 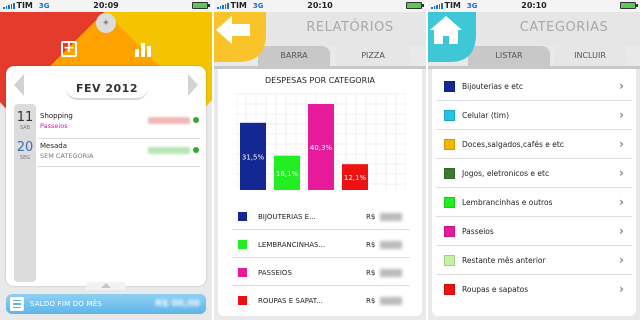 I want to click on category-label: Bijouterias e etc, so click(x=492, y=86).